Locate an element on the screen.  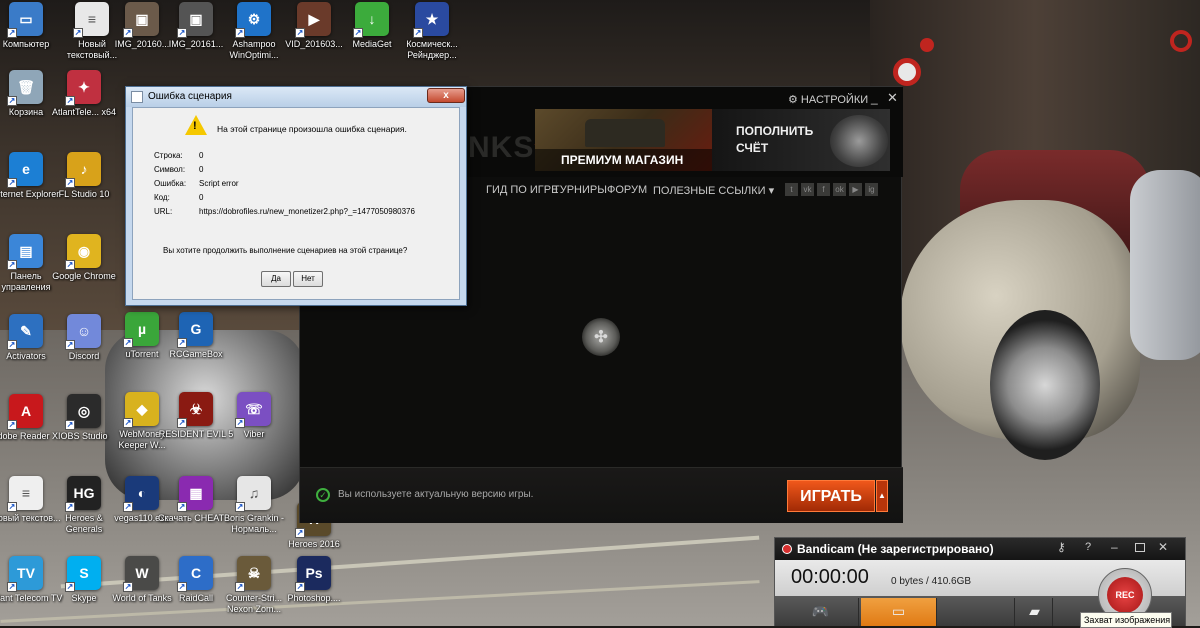
premium-shop-label: ПРЕМИУМ МАГАЗИН is located at coordinates (623, 160).